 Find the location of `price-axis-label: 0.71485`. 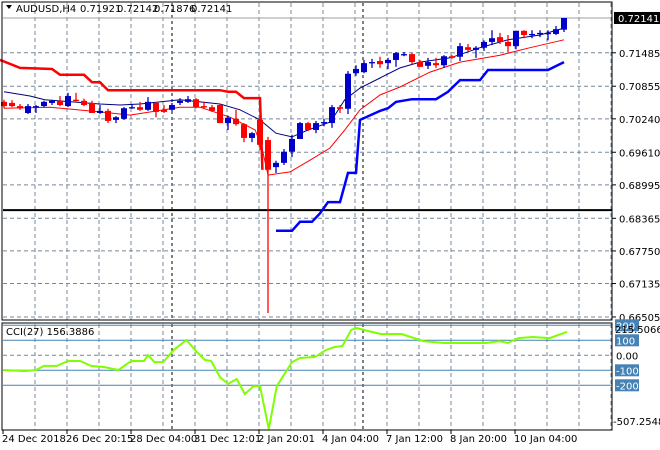

price-axis-label: 0.71485 is located at coordinates (639, 54).